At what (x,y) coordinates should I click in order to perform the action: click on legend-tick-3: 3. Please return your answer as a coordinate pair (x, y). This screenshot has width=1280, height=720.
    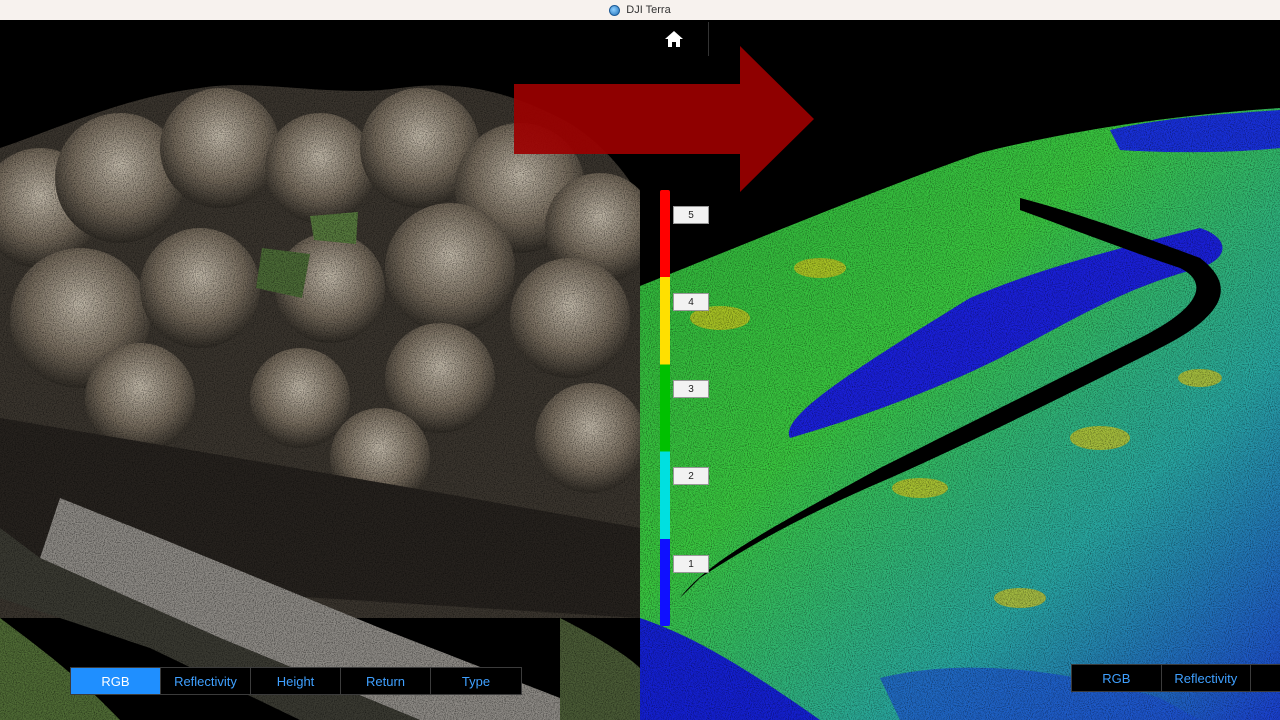
    Looking at the image, I should click on (691, 389).